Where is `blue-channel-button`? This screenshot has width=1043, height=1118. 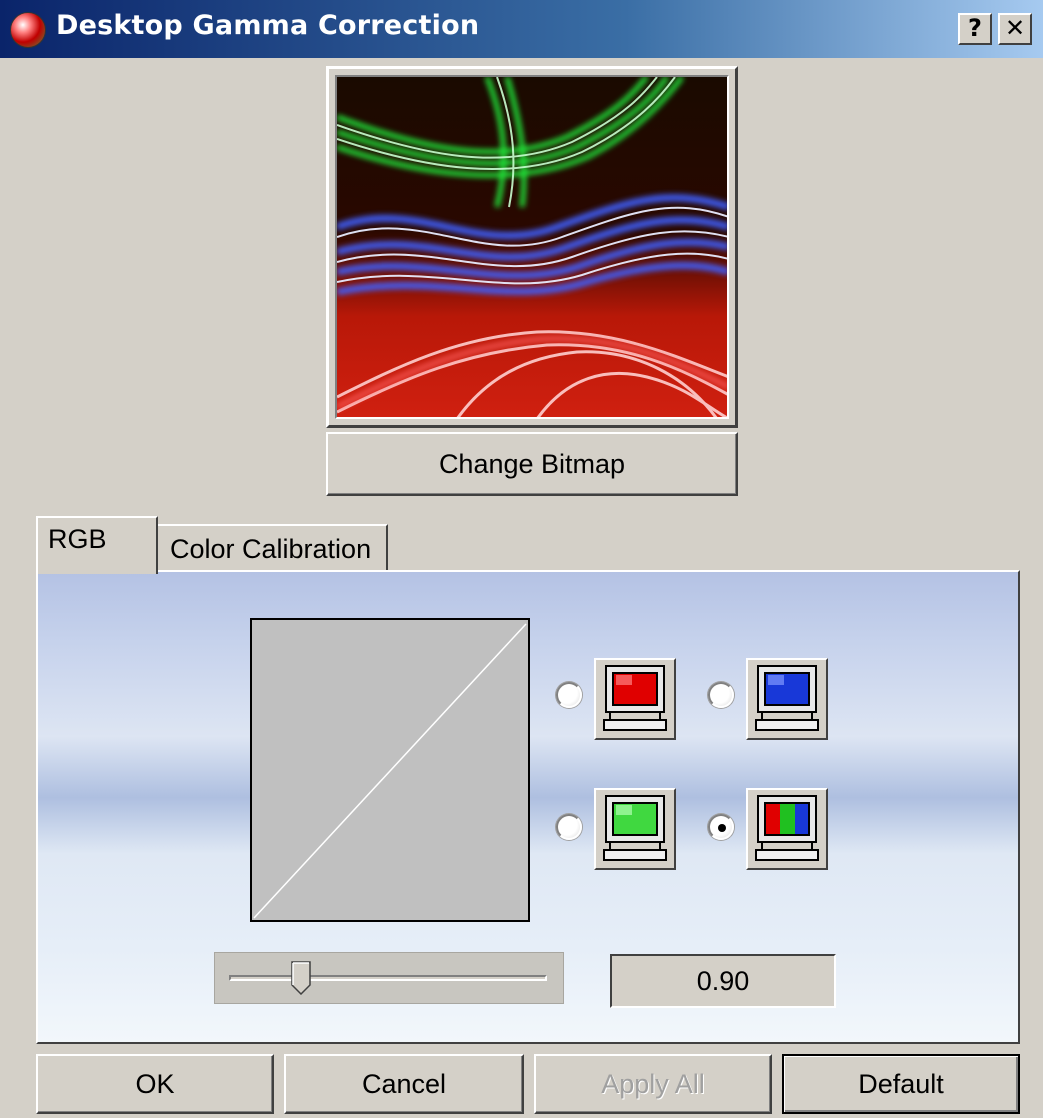 blue-channel-button is located at coordinates (787, 699).